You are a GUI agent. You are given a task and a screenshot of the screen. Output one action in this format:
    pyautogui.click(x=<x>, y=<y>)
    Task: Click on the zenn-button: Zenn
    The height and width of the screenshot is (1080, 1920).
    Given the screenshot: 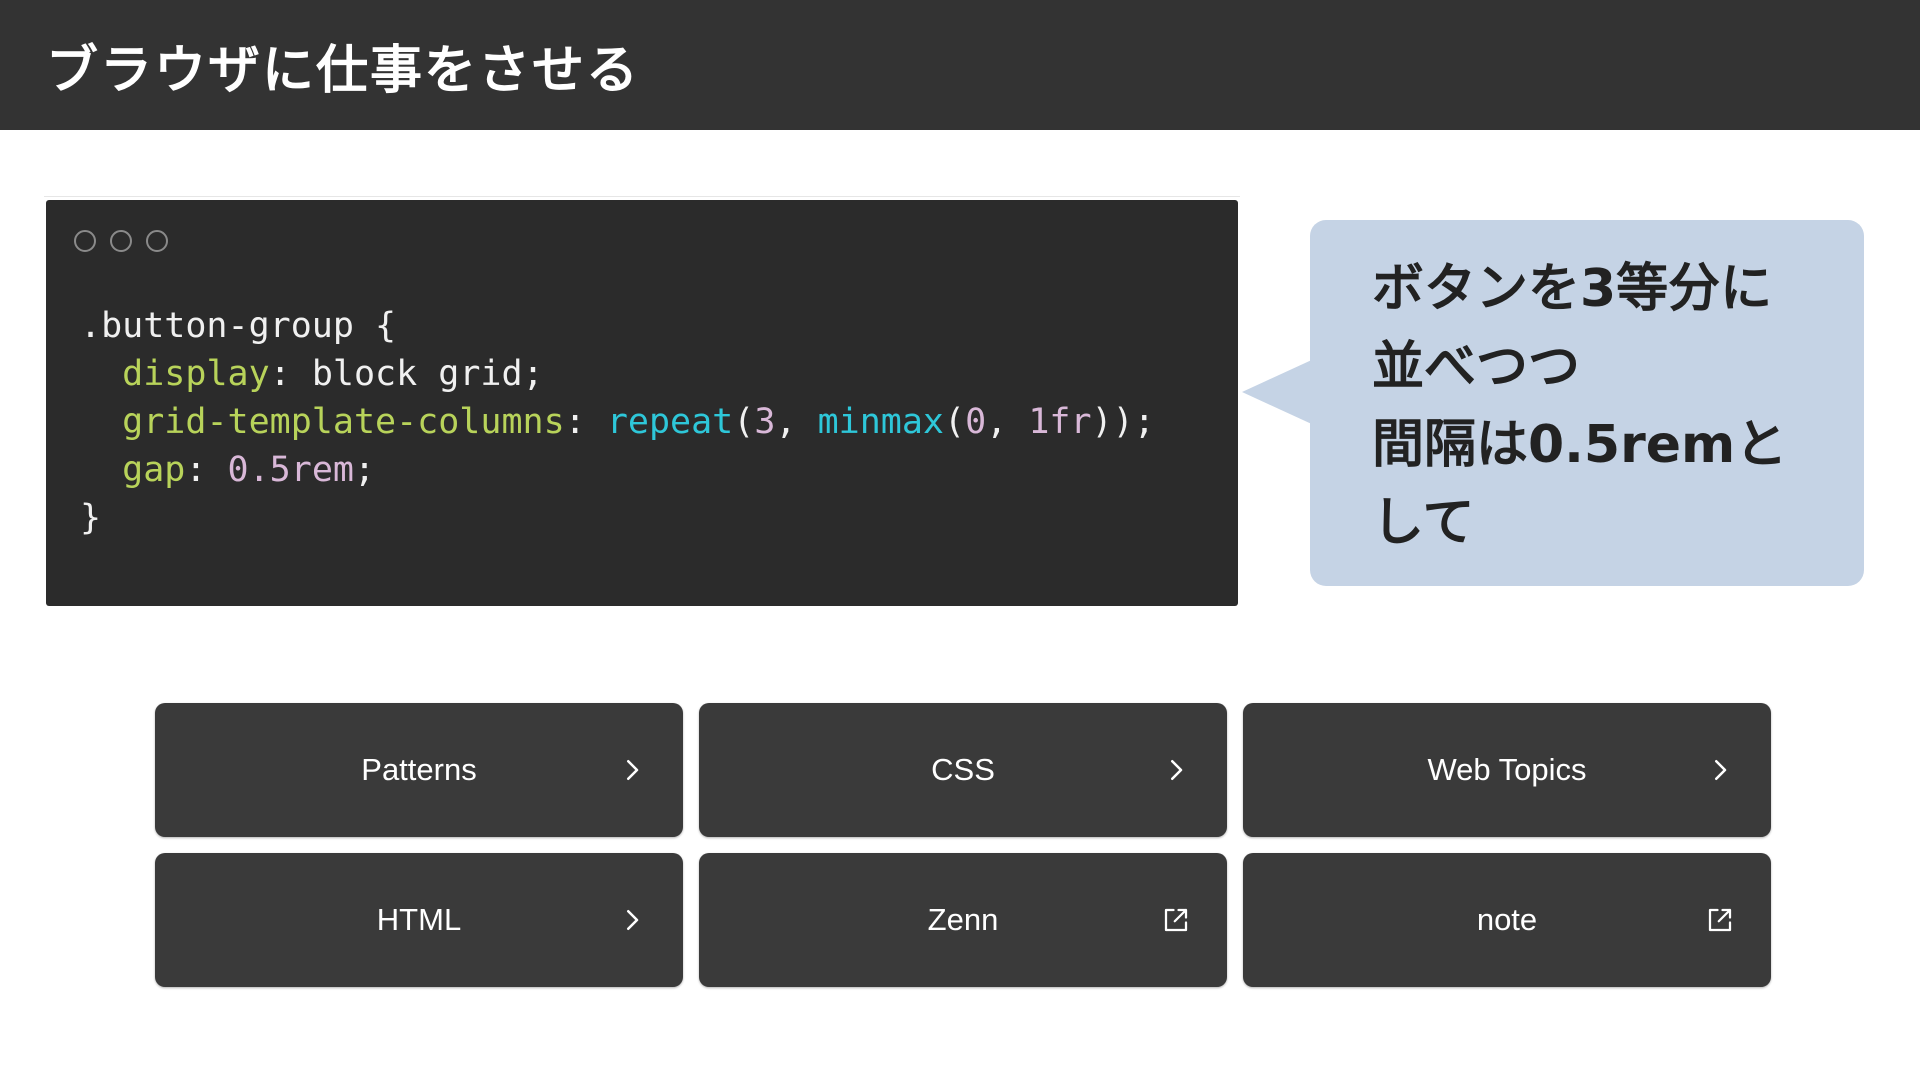 What is the action you would take?
    pyautogui.click(x=963, y=920)
    